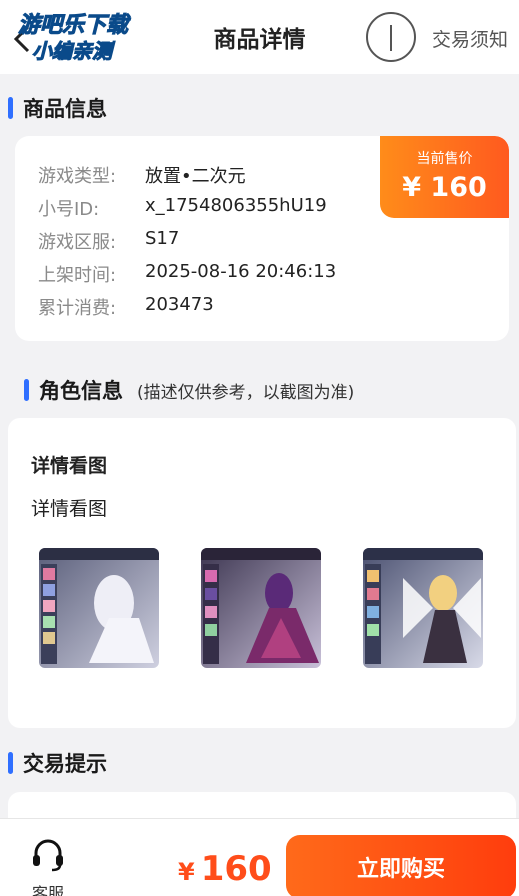 This screenshot has width=519, height=896. Describe the element at coordinates (69, 209) in the screenshot. I see `info-label: 小号ID:` at that location.